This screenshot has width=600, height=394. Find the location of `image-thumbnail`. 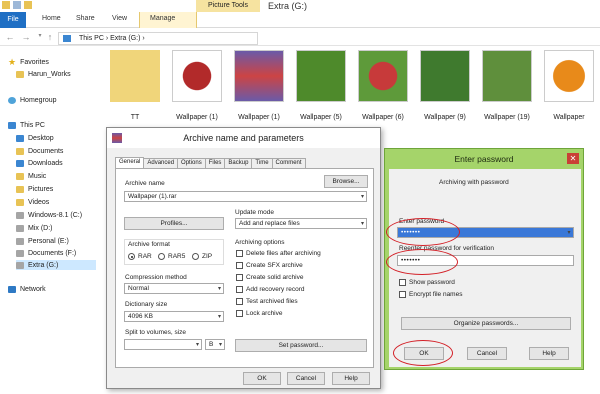

image-thumbnail is located at coordinates (445, 76).